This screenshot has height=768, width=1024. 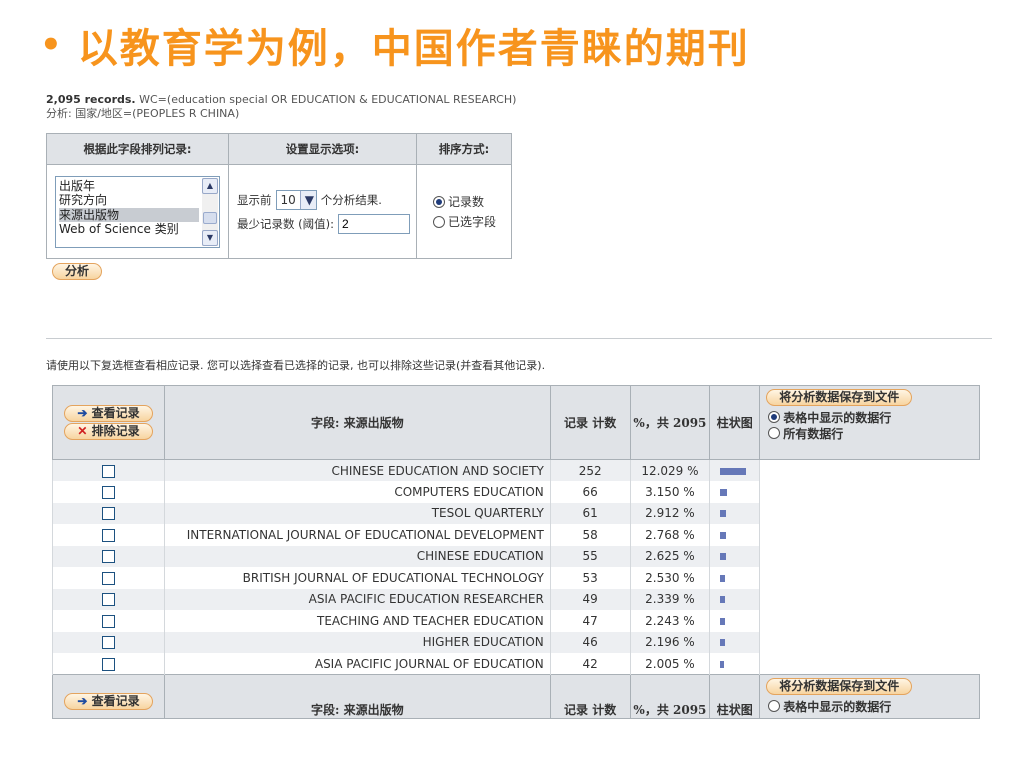 I want to click on save-displayed-rows-radio-bottom: 表格中显示的数据行, so click(x=869, y=706).